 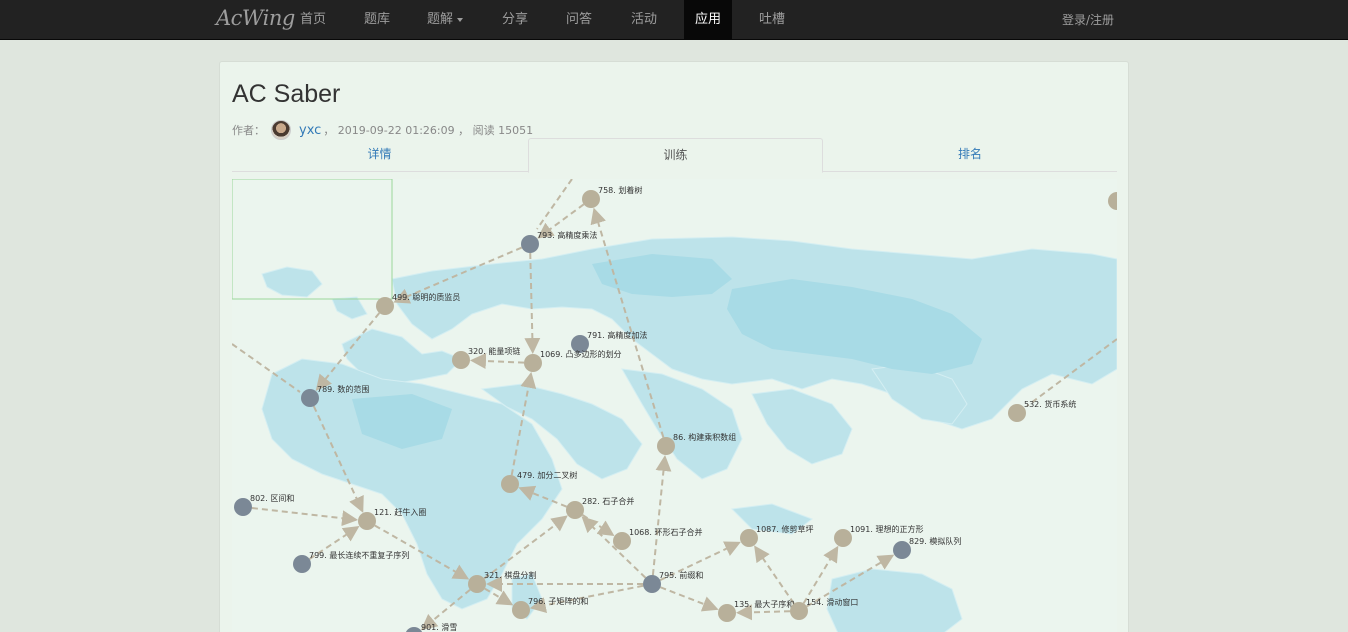 I want to click on problem-node-label: 282. 石子合并, so click(x=608, y=501).